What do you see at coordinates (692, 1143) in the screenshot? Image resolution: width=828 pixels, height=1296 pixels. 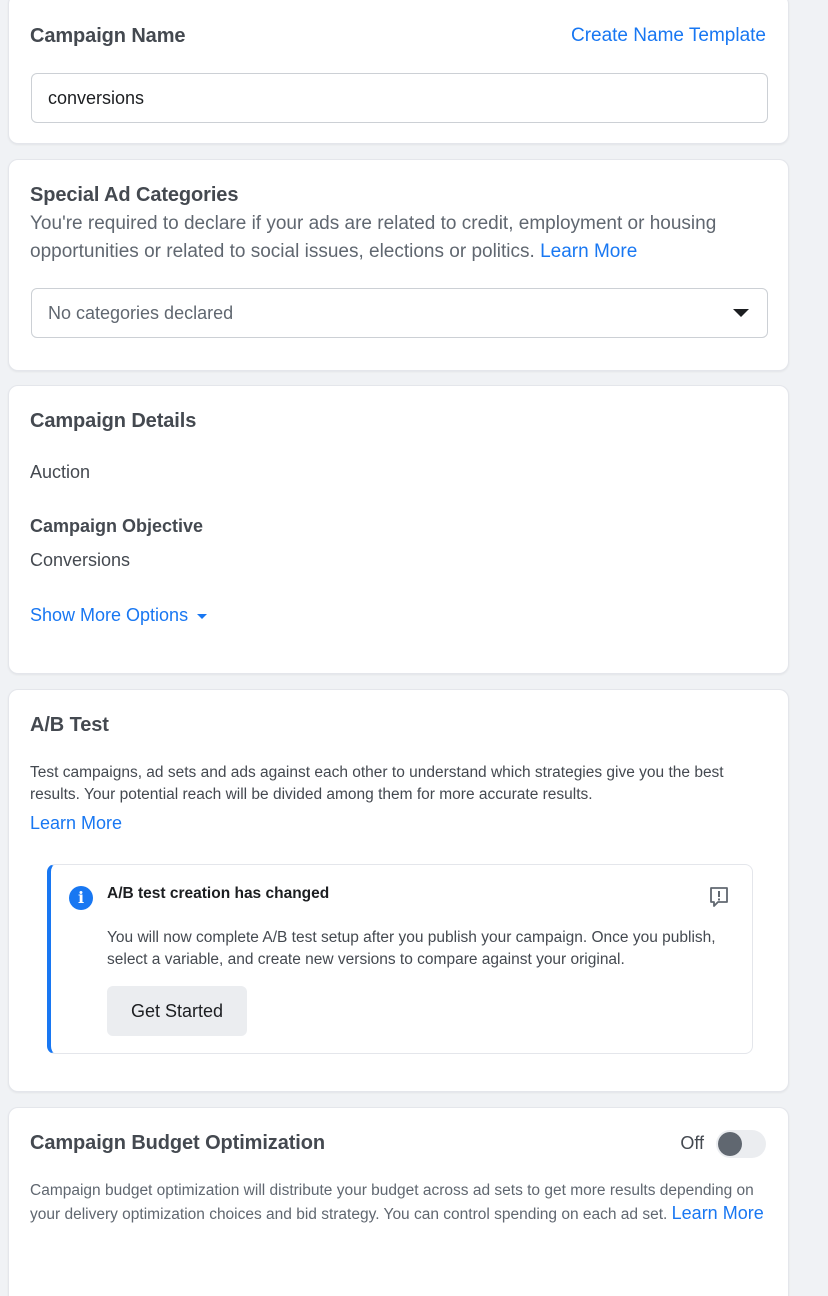 I see `budget-optimization-toggle-label: Off` at bounding box center [692, 1143].